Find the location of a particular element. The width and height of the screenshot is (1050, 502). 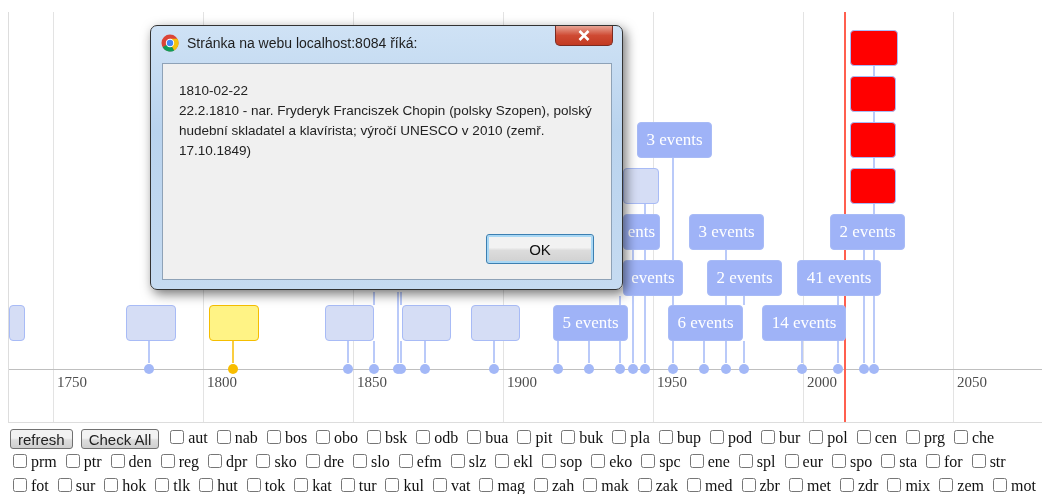

filter-label: prm is located at coordinates (44, 461).